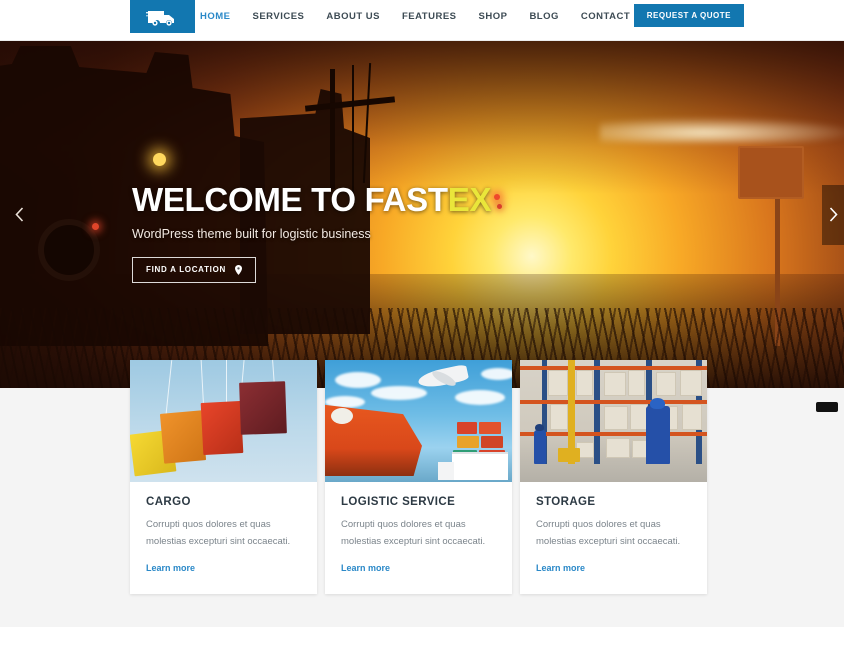  I want to click on logo, so click(162, 16).